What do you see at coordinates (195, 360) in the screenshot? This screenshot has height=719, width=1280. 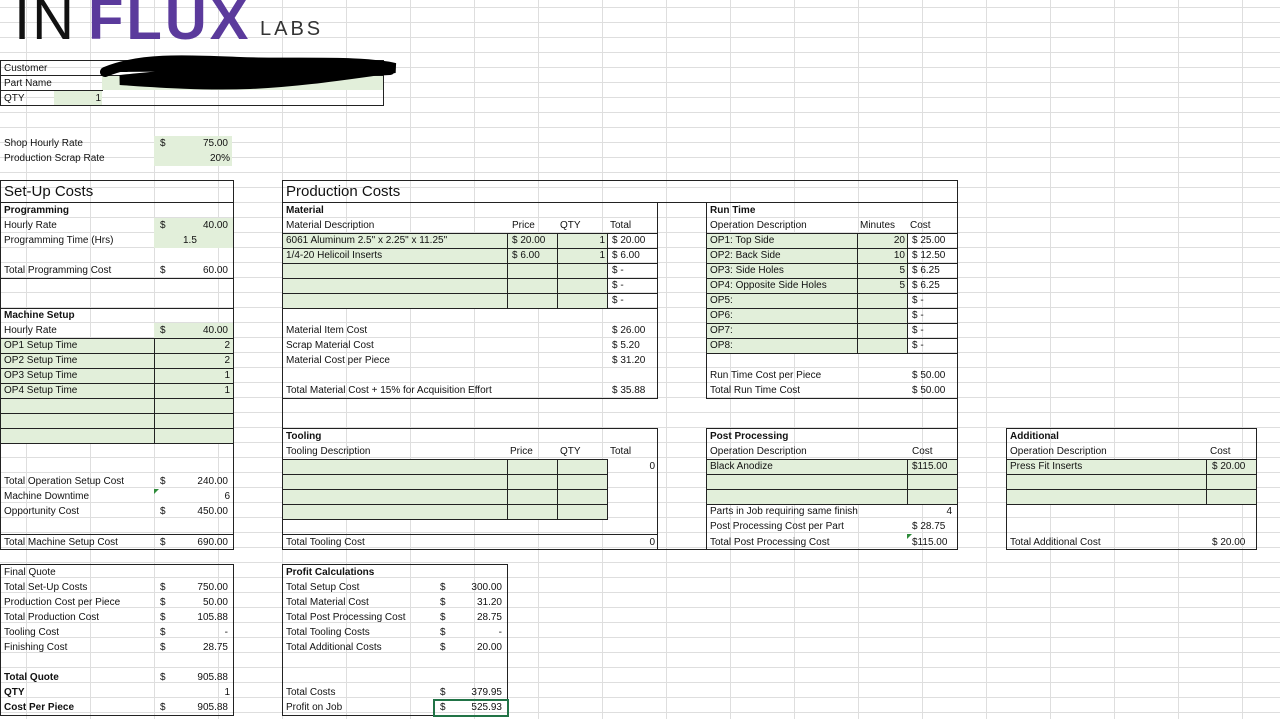 I see `op2-setup-value: 2` at bounding box center [195, 360].